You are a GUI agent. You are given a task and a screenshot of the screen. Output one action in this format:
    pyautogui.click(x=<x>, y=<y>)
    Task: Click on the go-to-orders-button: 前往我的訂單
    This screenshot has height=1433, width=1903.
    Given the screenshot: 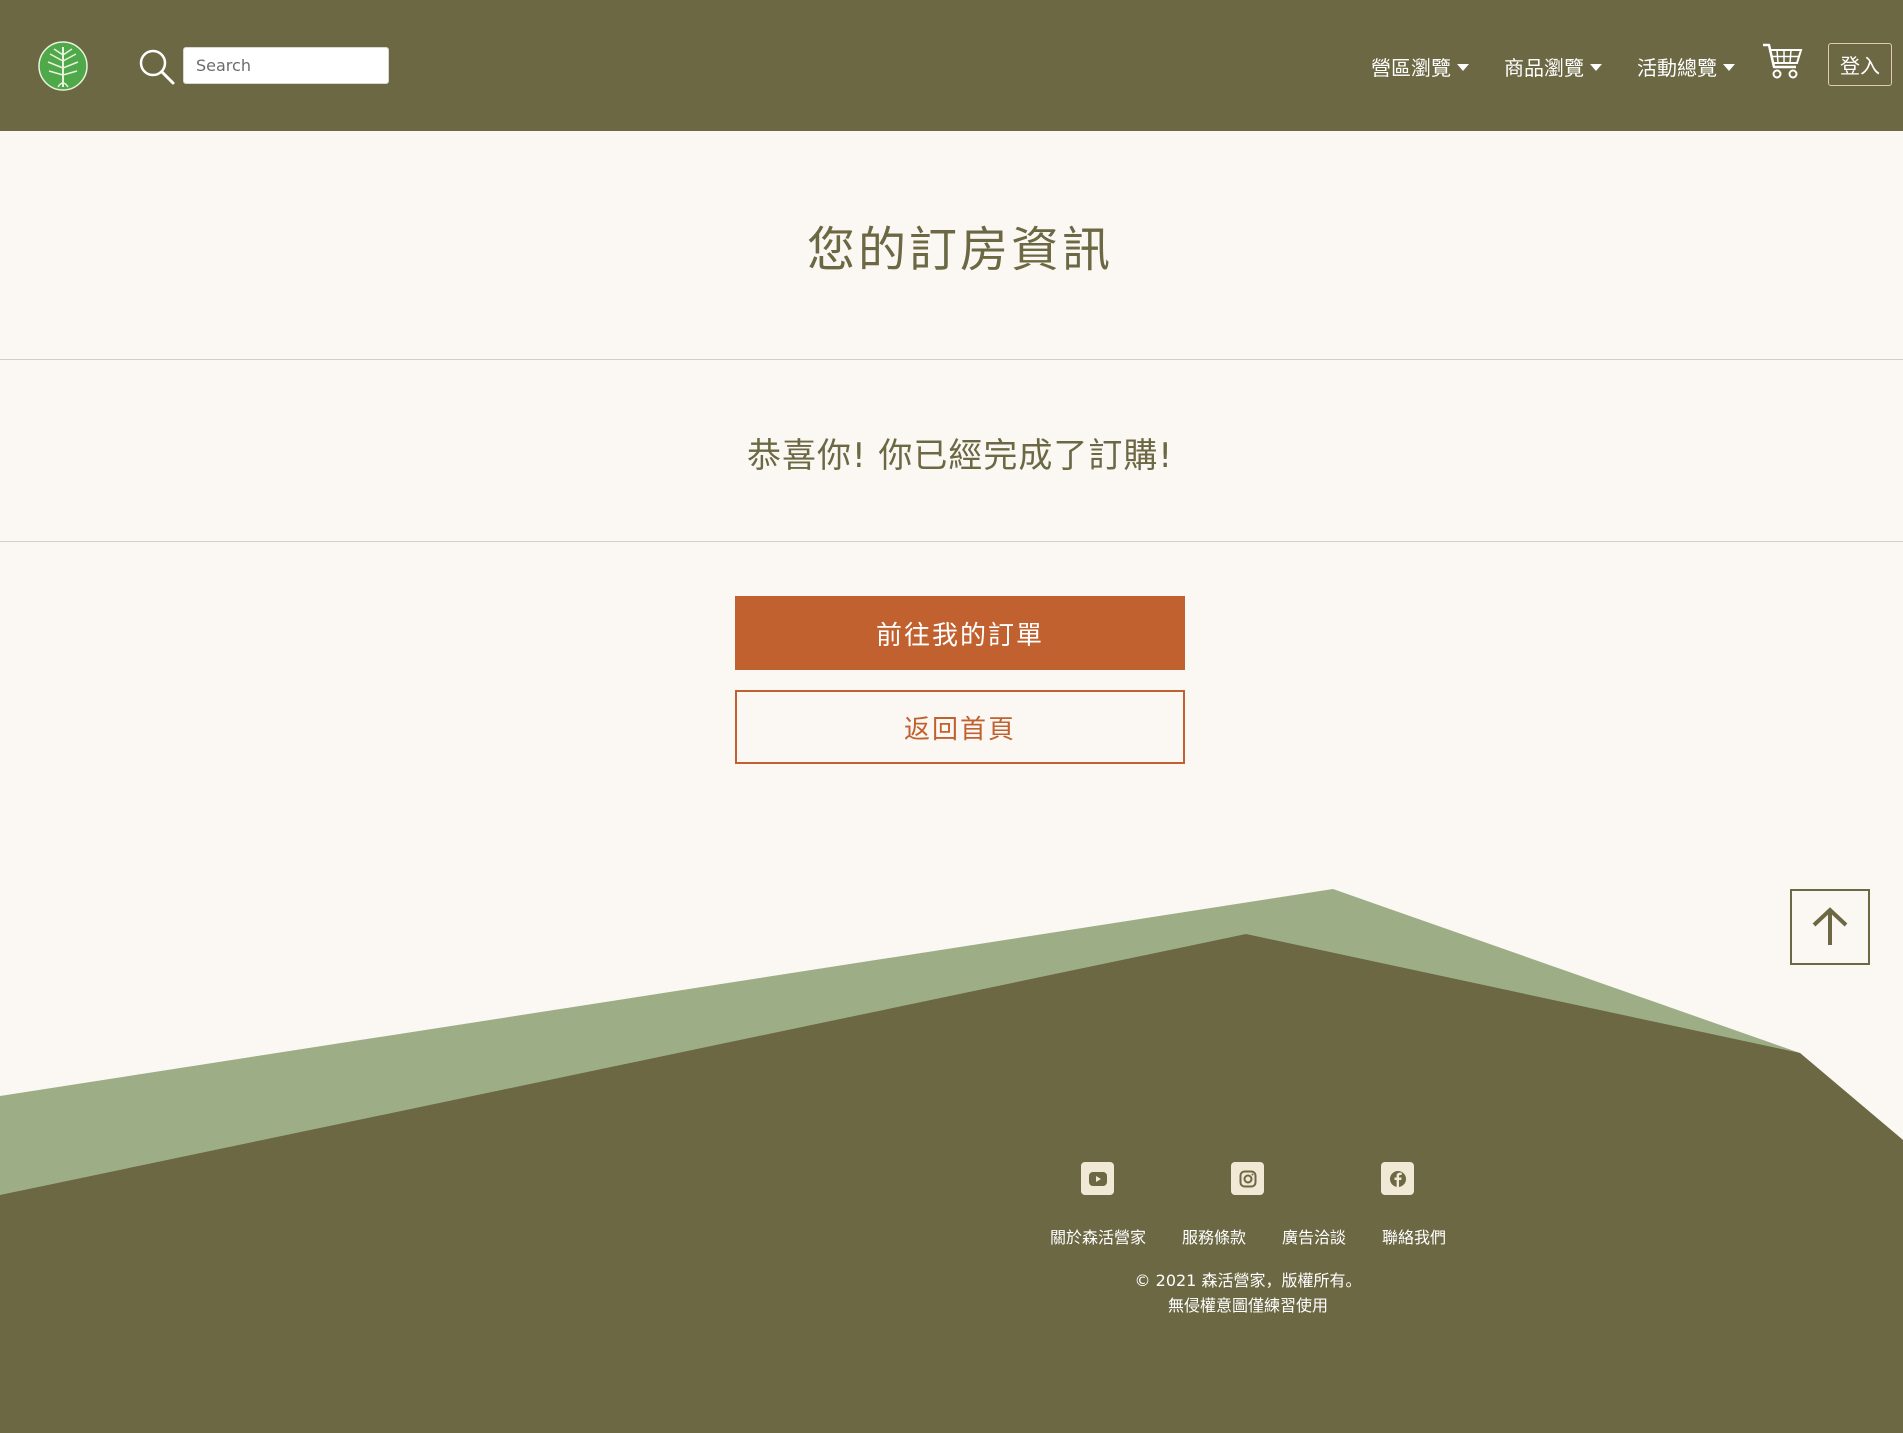 What is the action you would take?
    pyautogui.click(x=960, y=633)
    